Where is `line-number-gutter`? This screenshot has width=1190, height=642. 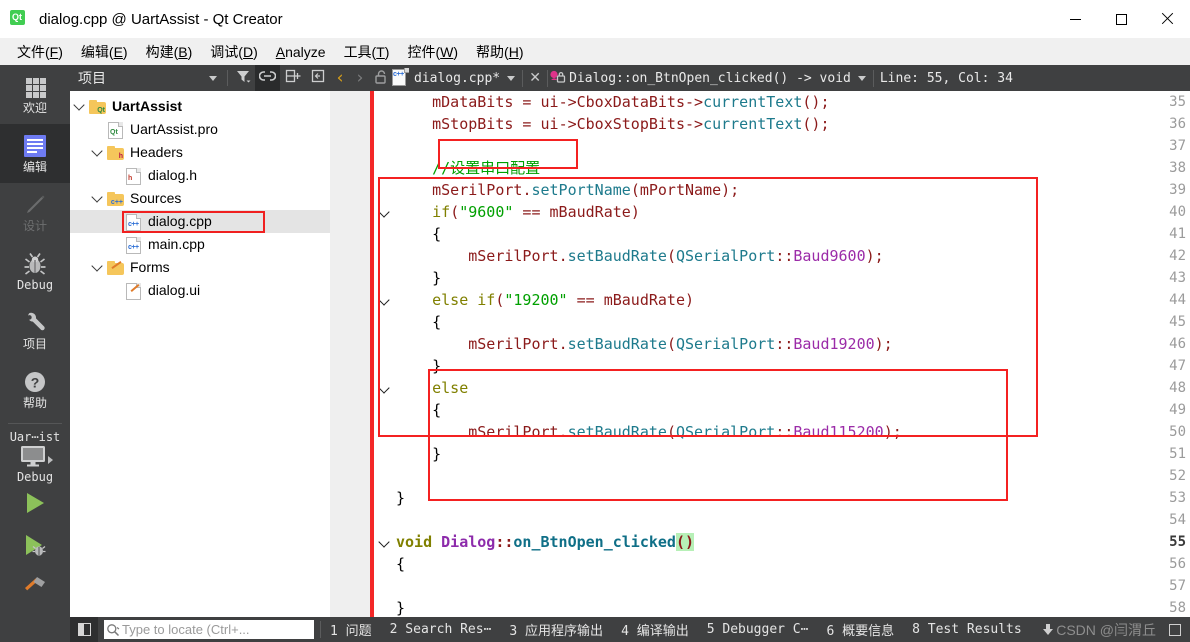
line-number-gutter is located at coordinates (350, 354).